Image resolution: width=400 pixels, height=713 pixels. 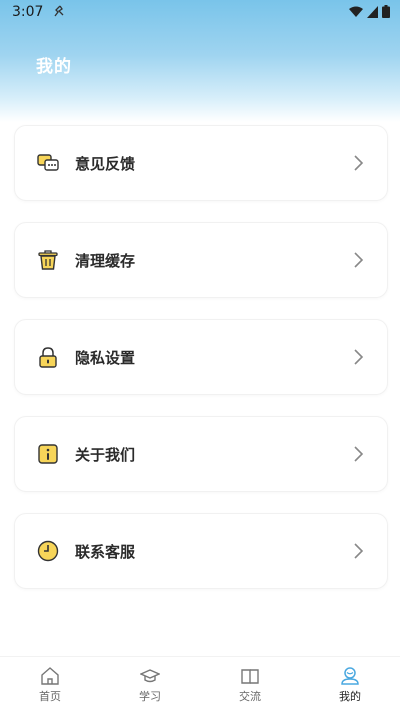 What do you see at coordinates (201, 551) in the screenshot?
I see `menu-item-contact-support: 联系客服` at bounding box center [201, 551].